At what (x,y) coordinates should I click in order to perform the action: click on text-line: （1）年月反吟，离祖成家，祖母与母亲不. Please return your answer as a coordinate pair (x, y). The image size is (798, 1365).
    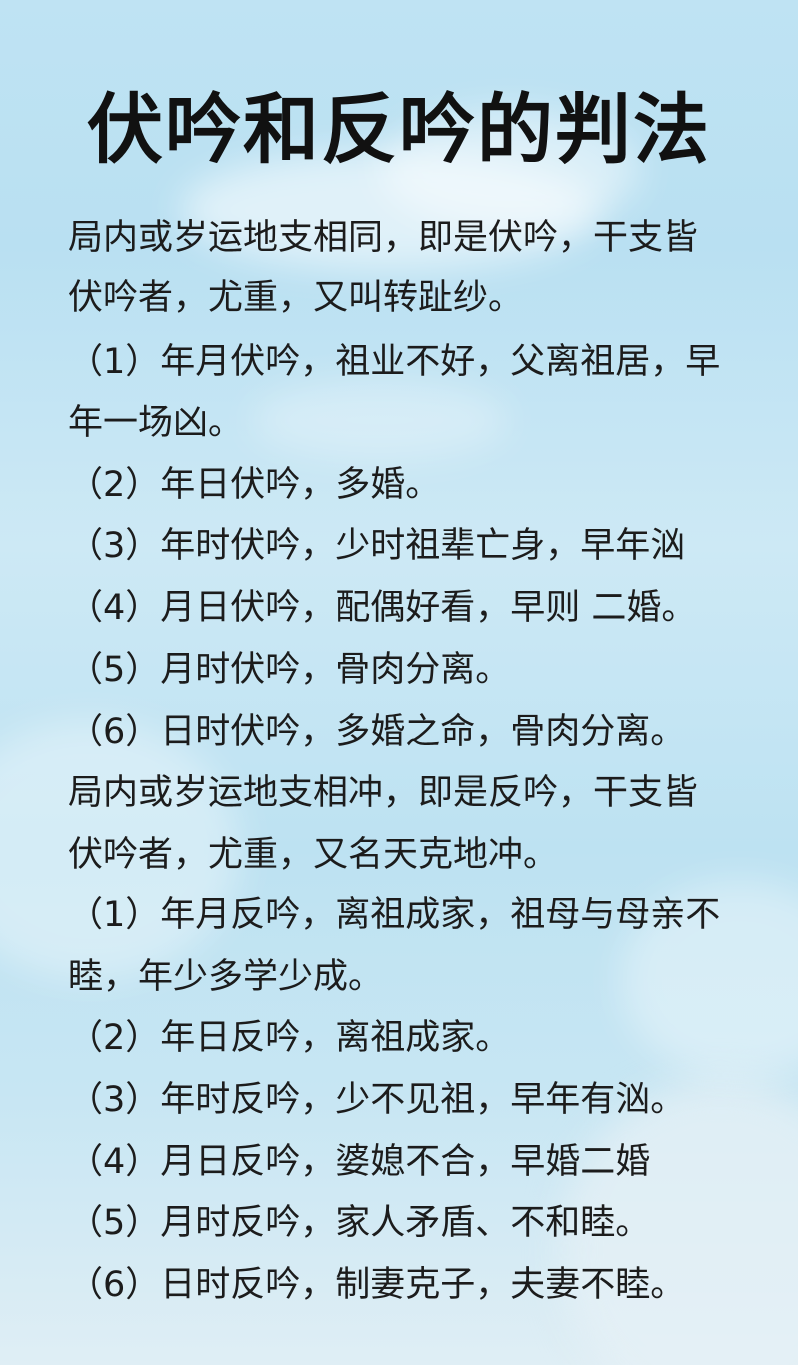
    Looking at the image, I should click on (394, 915).